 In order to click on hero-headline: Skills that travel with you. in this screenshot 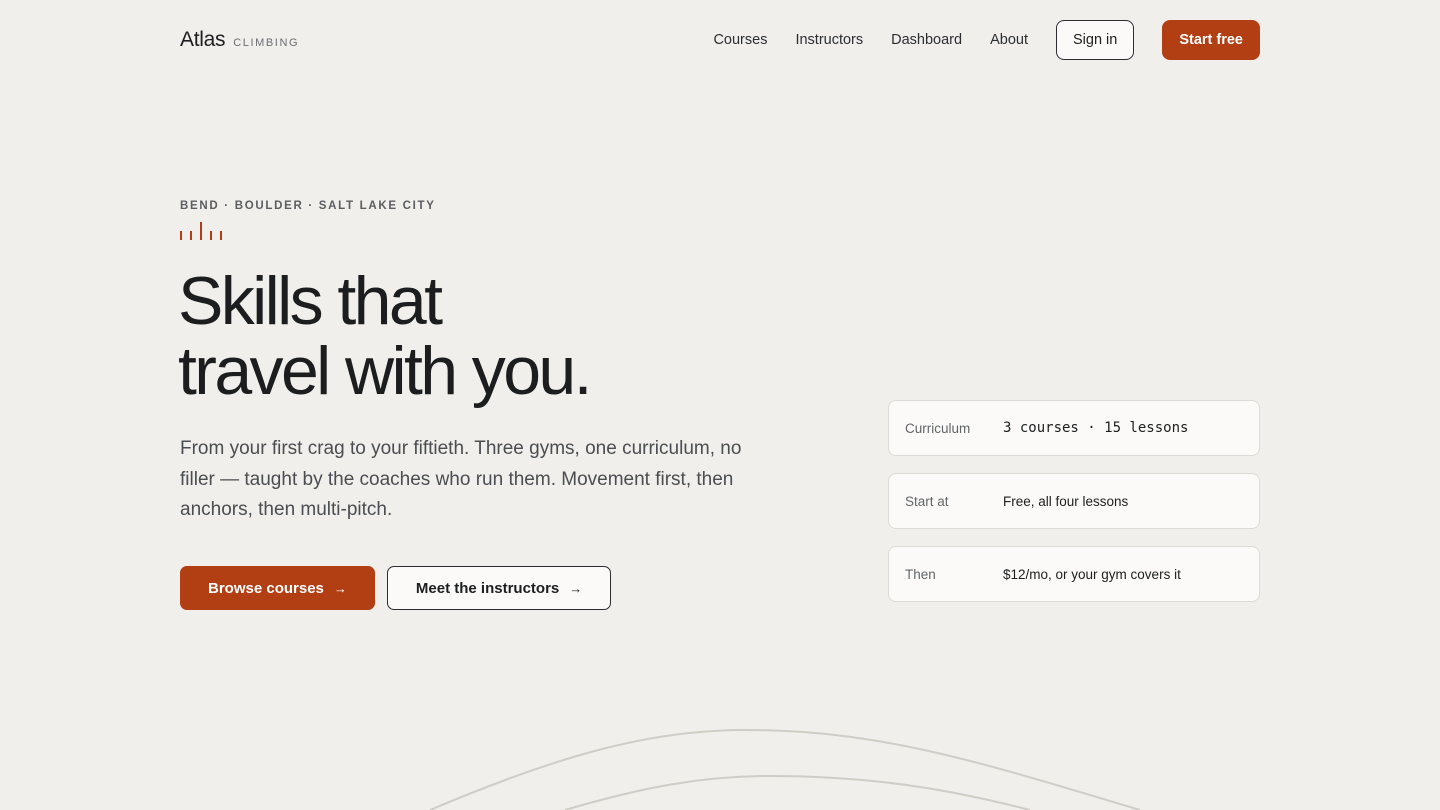, I will do `click(385, 336)`.